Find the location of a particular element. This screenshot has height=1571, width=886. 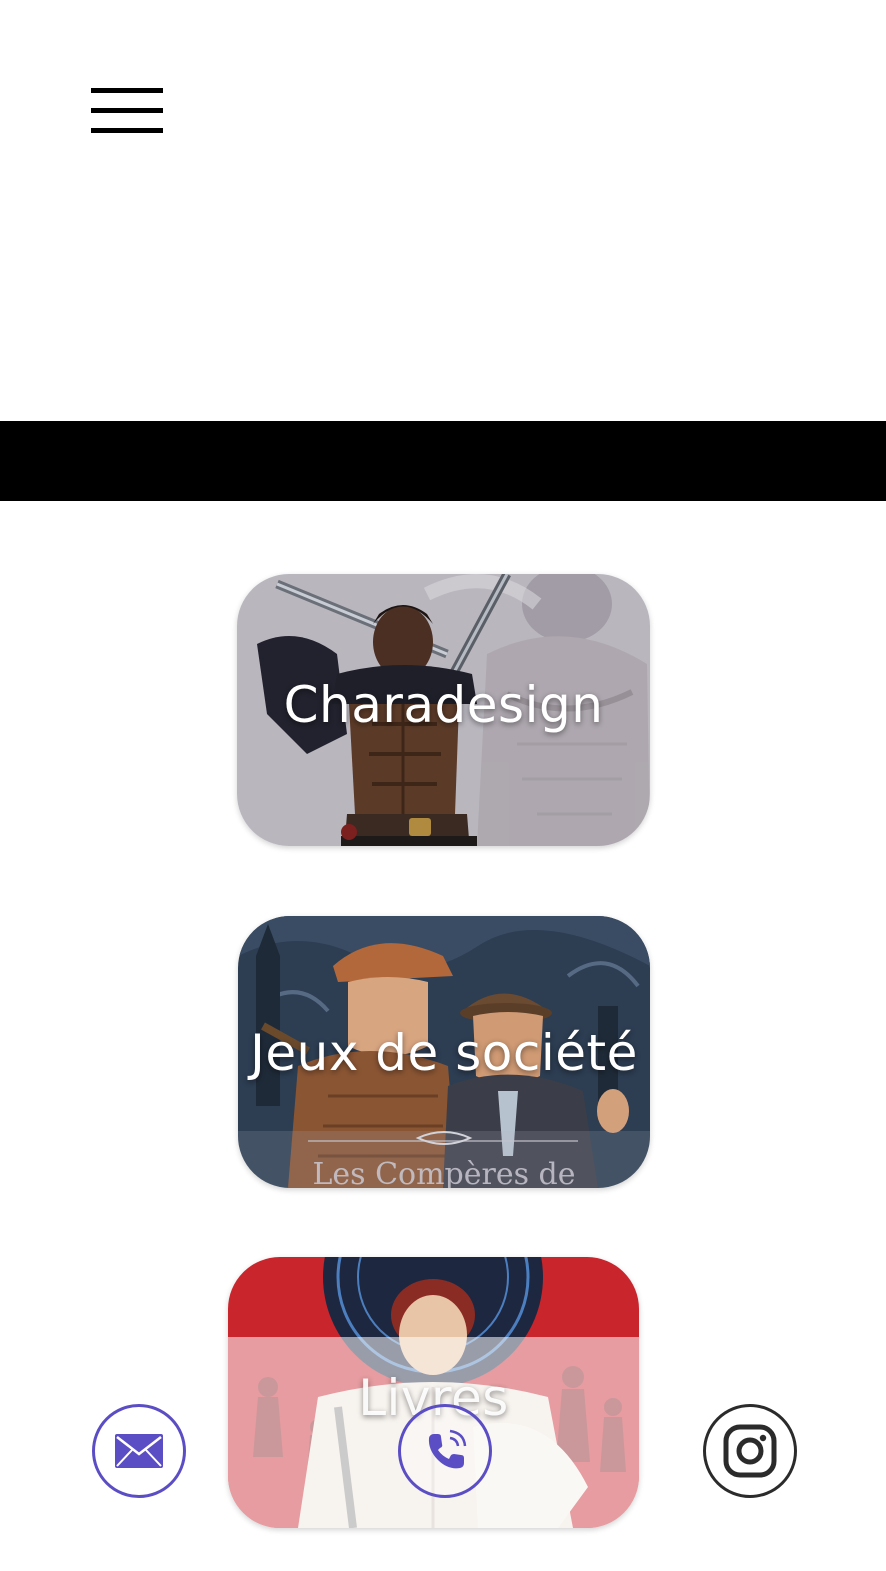

email-button is located at coordinates (139, 1451).